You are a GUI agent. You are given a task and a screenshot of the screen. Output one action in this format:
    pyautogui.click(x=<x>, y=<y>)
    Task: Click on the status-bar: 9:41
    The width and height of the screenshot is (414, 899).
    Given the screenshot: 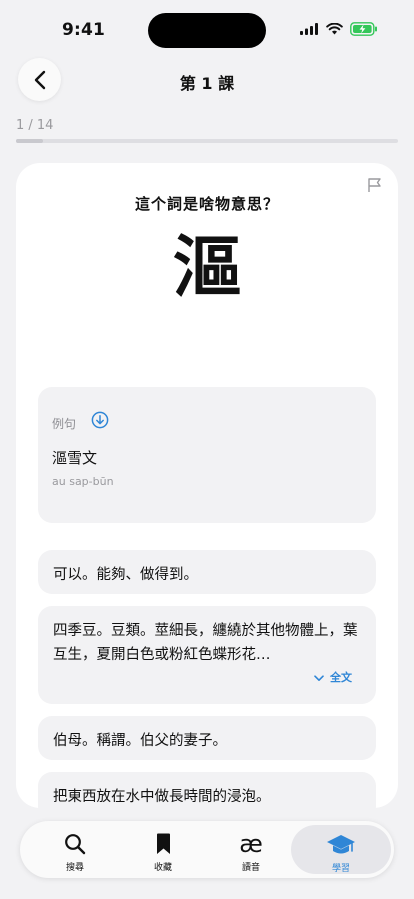 What is the action you would take?
    pyautogui.click(x=207, y=28)
    